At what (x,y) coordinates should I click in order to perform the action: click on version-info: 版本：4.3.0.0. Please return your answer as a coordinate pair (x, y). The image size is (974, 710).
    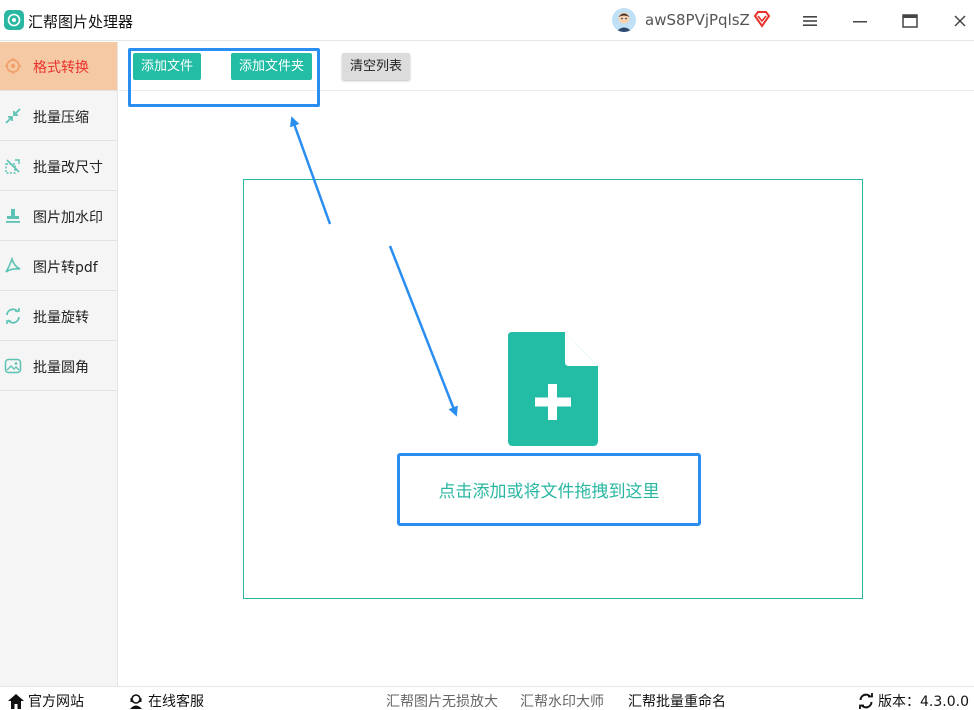
    Looking at the image, I should click on (913, 700).